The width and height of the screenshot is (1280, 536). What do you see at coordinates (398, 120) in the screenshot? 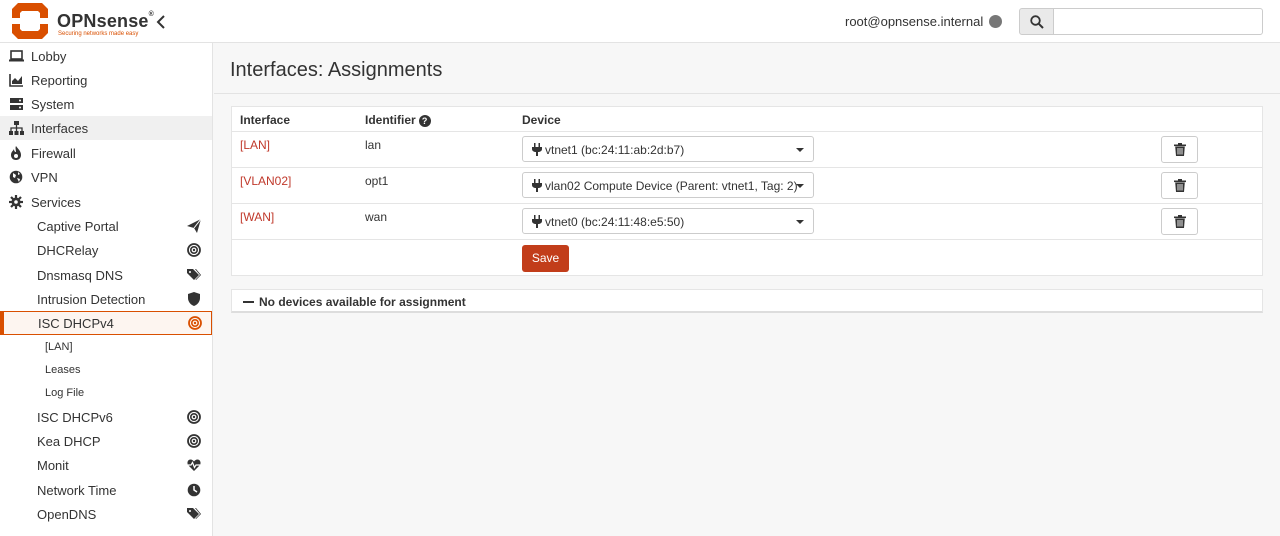
I see `column-header-identifier: Identifier?` at bounding box center [398, 120].